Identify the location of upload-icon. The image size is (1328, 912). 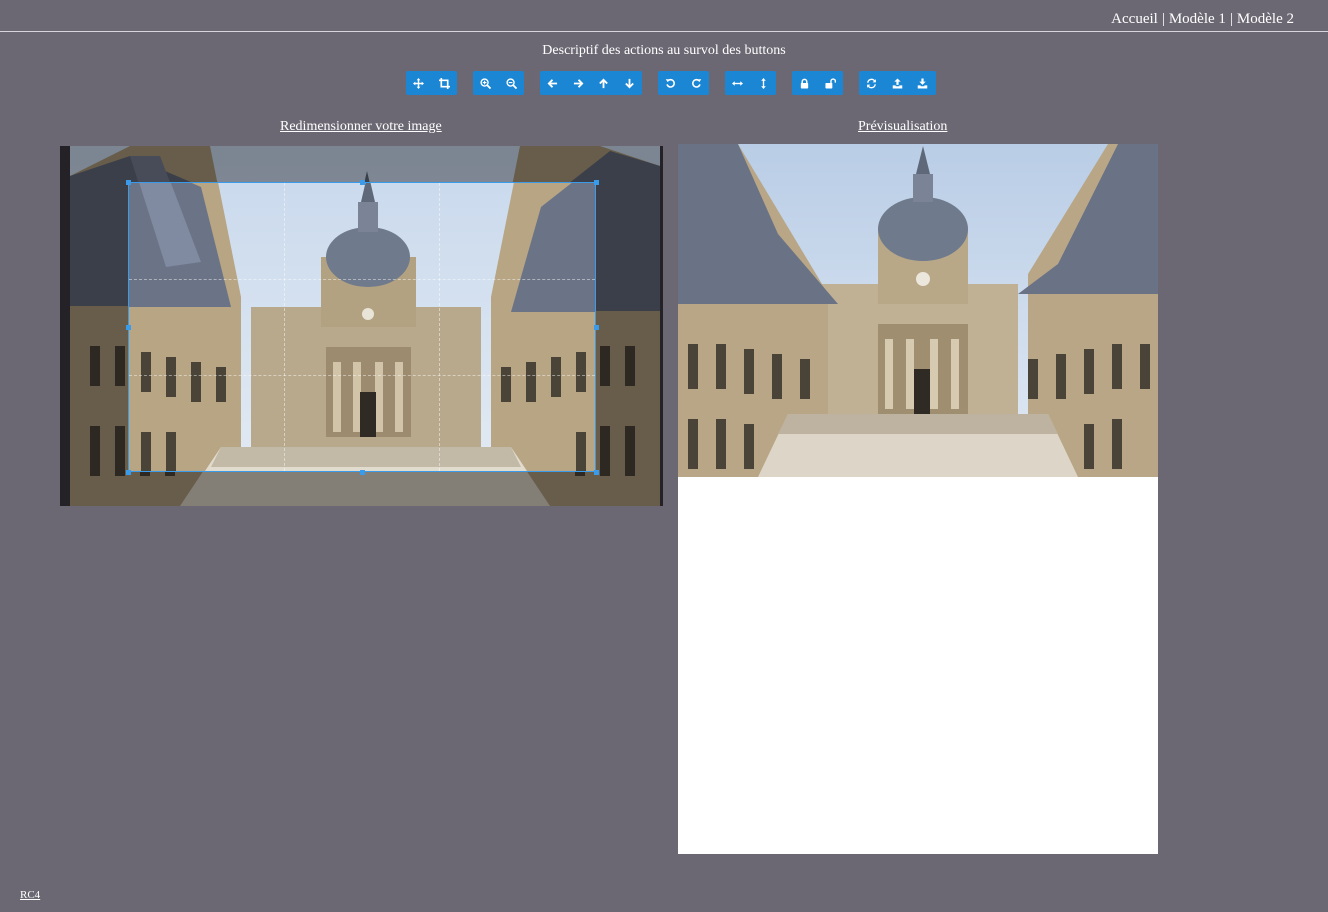
(897, 83).